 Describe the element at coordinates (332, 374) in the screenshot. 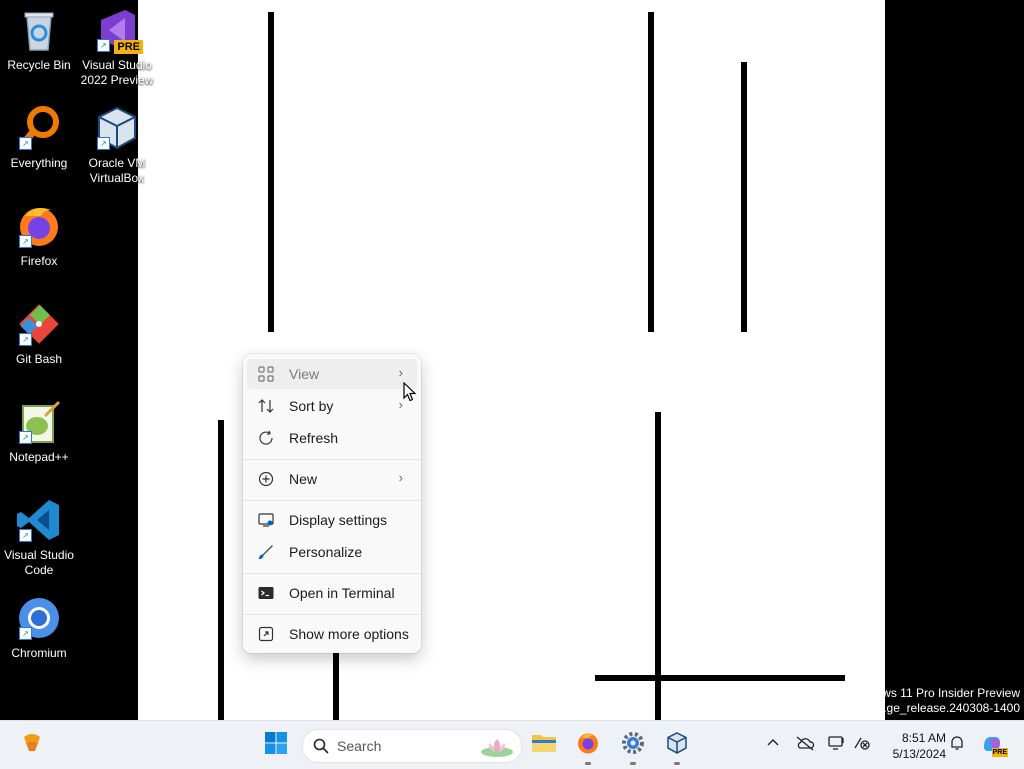

I see `menu-item-view: View ›` at that location.